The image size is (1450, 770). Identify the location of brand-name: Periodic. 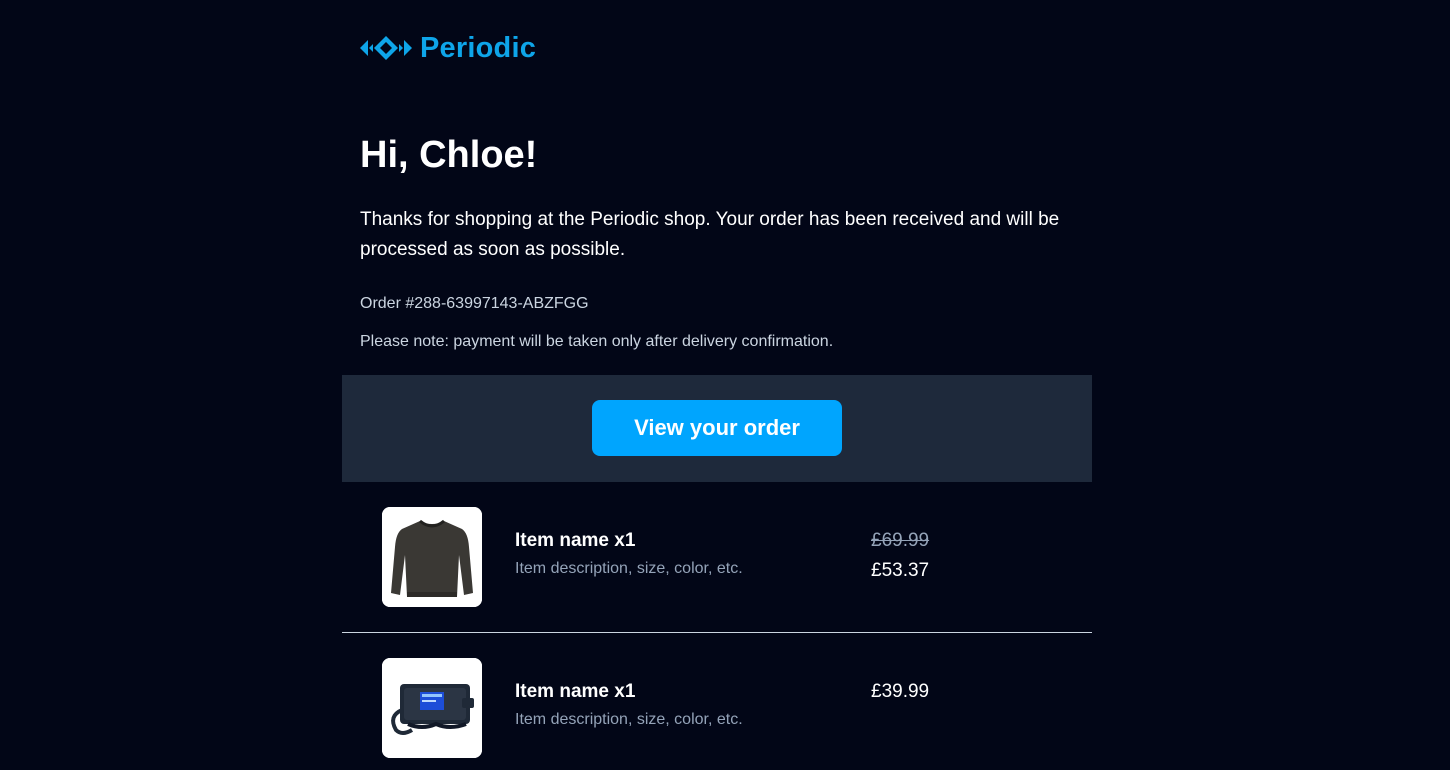
(478, 48).